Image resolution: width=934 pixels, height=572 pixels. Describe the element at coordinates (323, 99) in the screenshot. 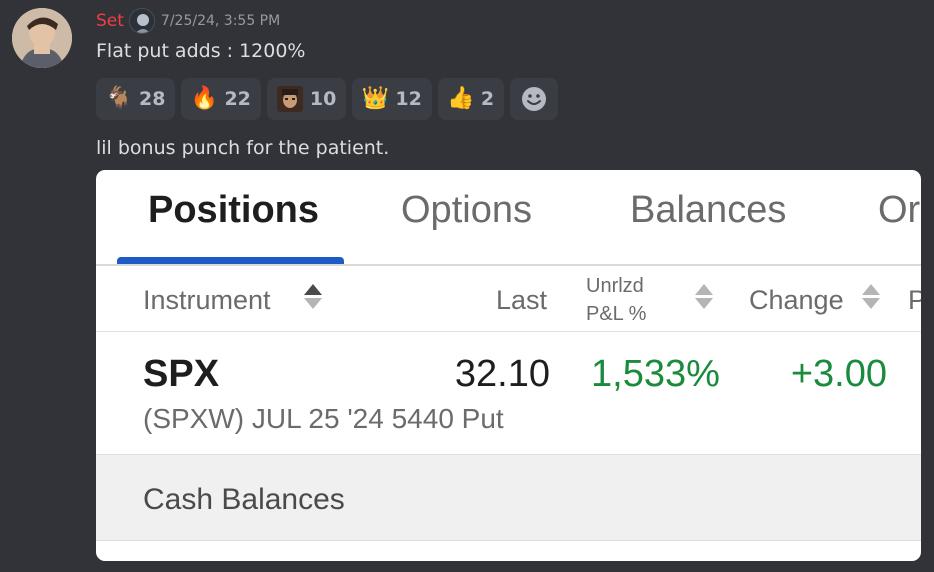

I see `reaction-count: 10` at that location.